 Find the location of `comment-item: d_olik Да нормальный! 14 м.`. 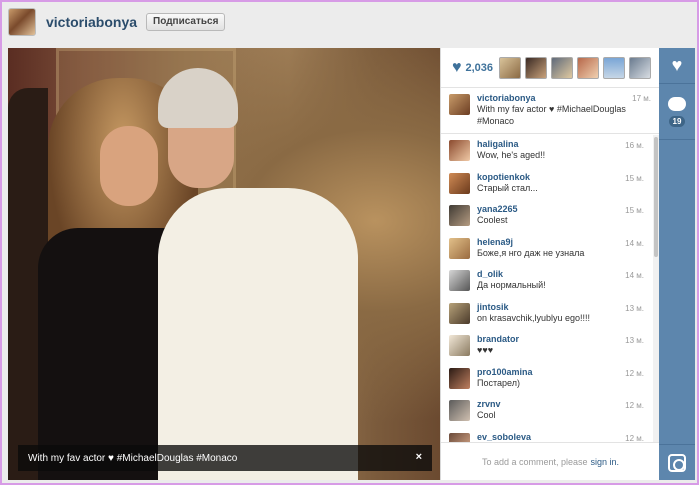

comment-item: d_olik Да нормальный! 14 м. is located at coordinates (546, 281).